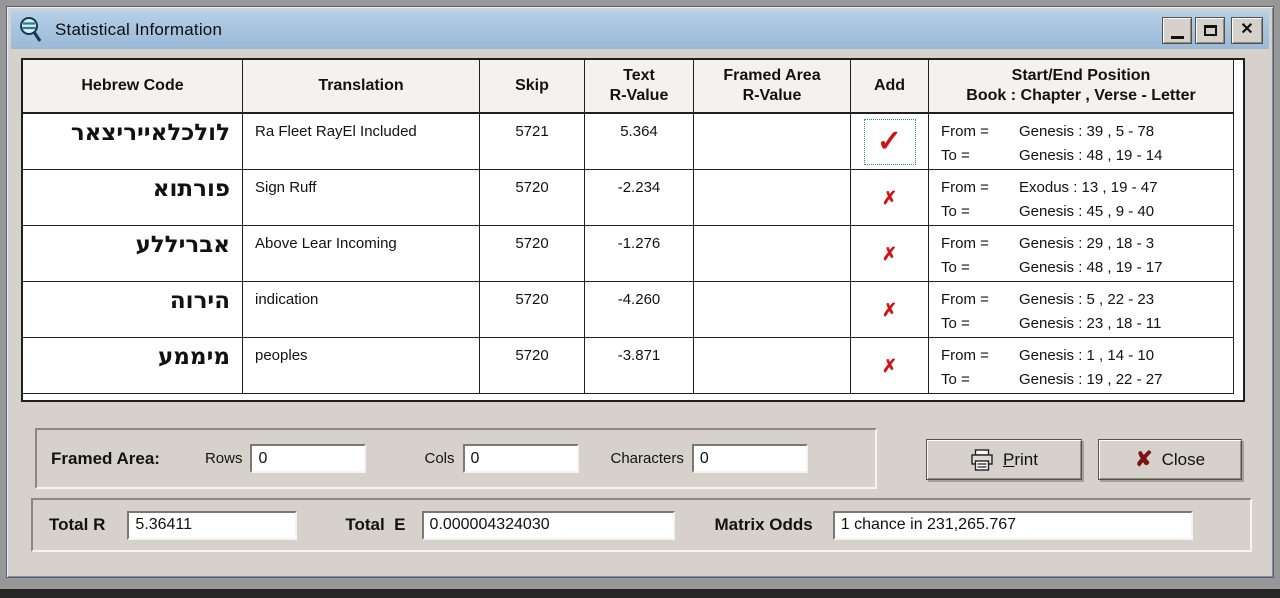  What do you see at coordinates (1026, 459) in the screenshot?
I see `print-label-rest: rint` at bounding box center [1026, 459].